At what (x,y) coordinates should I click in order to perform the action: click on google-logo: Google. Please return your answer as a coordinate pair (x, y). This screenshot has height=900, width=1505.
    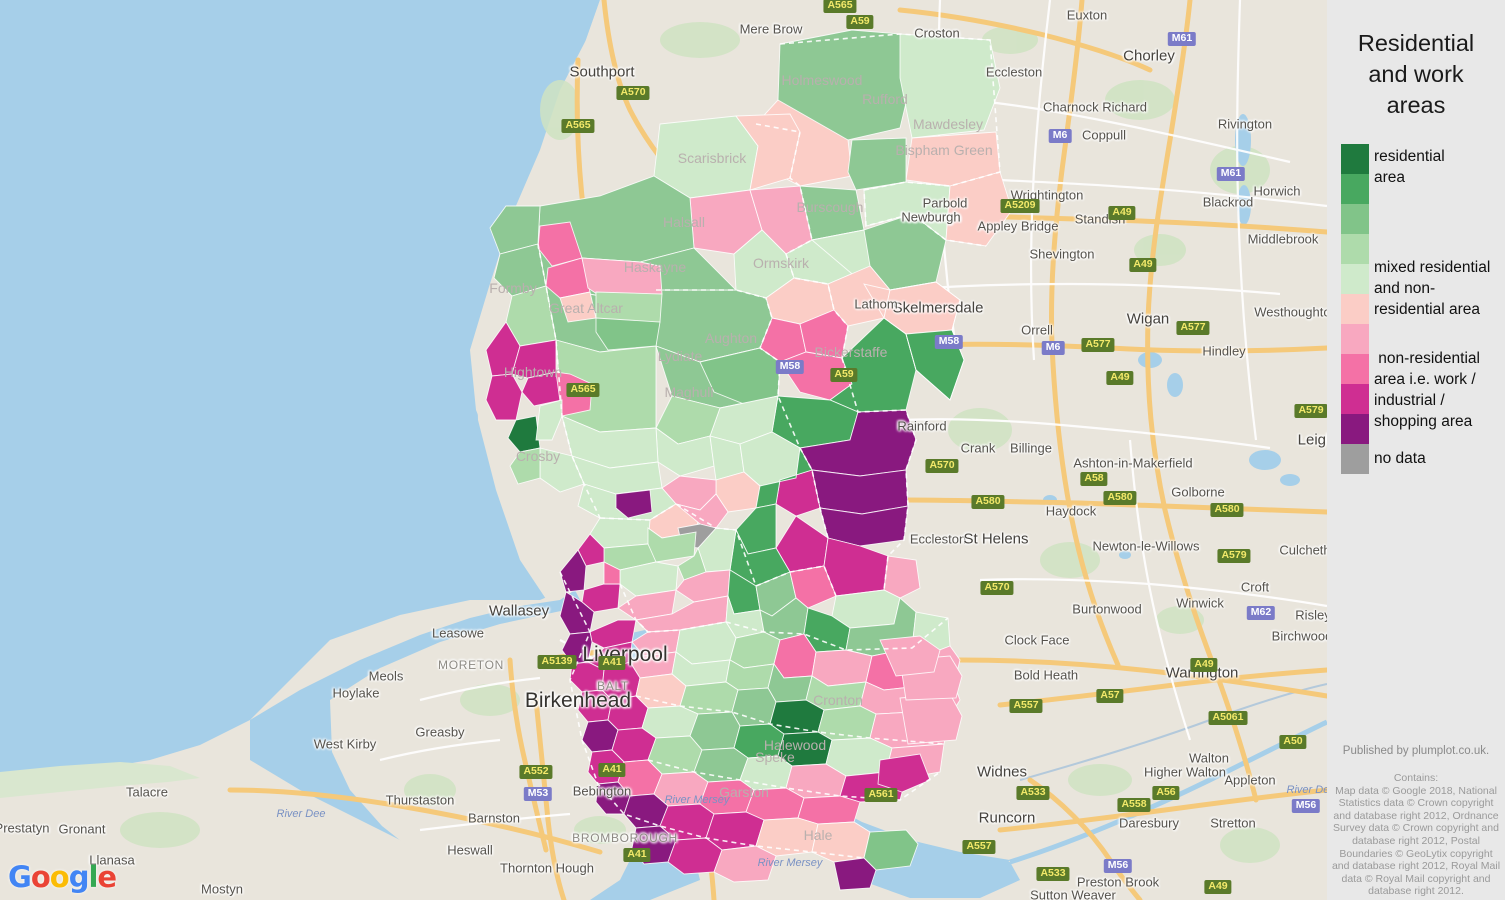
    Looking at the image, I should click on (62, 877).